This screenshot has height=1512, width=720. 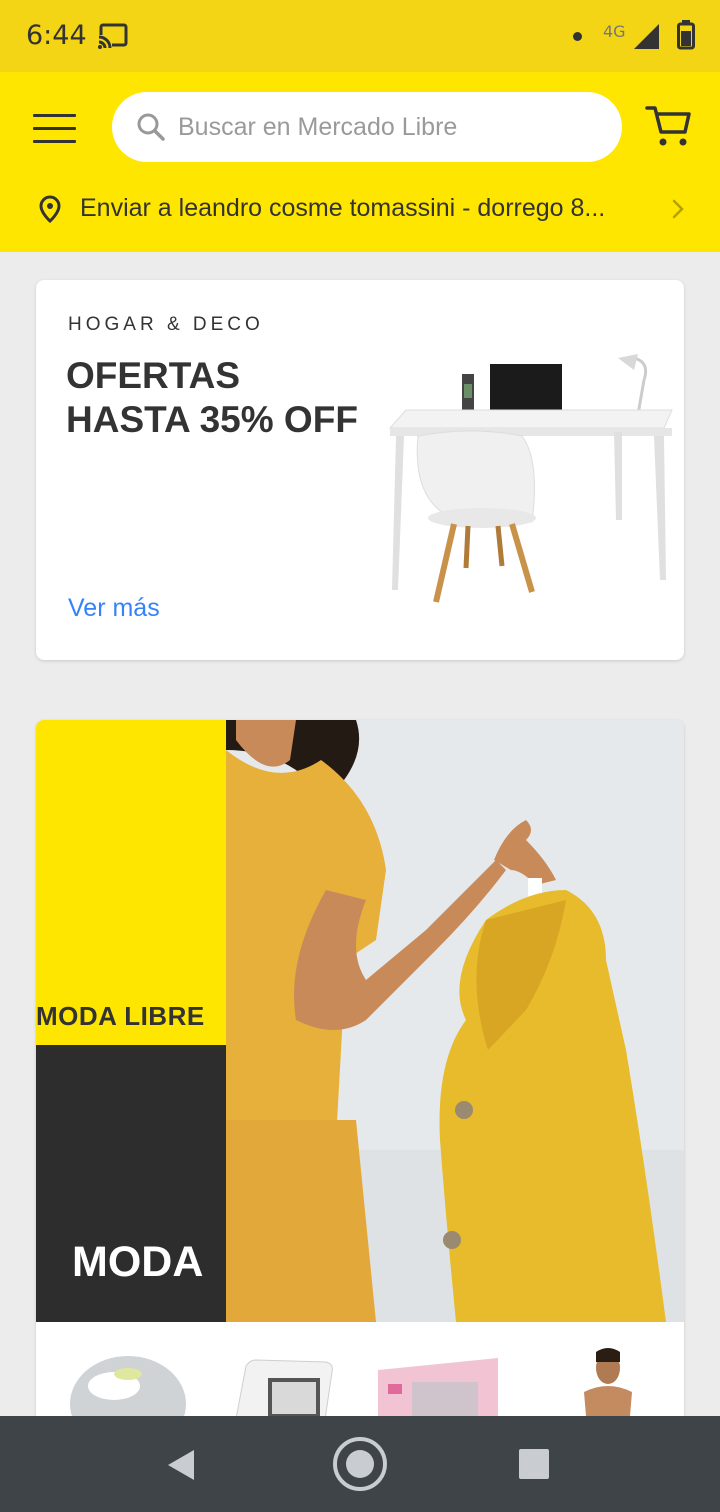 I want to click on desk-chair-image, so click(x=532, y=477).